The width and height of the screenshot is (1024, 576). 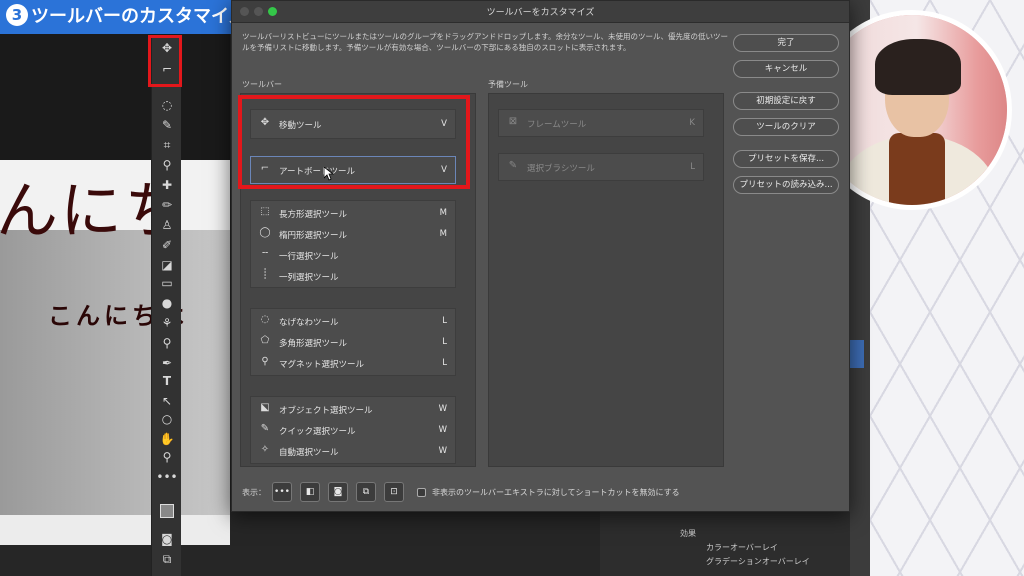 What do you see at coordinates (742, 547) in the screenshot?
I see `layer-color-overlay-label: カラーオーバーレイ` at bounding box center [742, 547].